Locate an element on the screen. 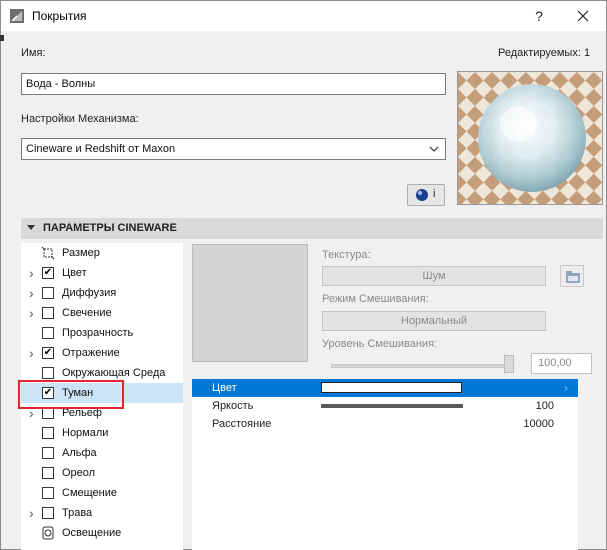  close-button is located at coordinates (583, 16).